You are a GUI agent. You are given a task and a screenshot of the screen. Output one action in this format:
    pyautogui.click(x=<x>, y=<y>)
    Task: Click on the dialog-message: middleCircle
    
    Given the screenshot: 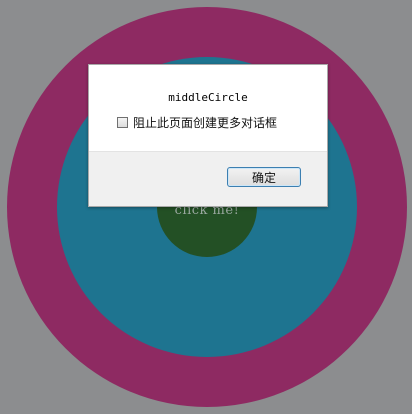 What is the action you would take?
    pyautogui.click(x=208, y=97)
    